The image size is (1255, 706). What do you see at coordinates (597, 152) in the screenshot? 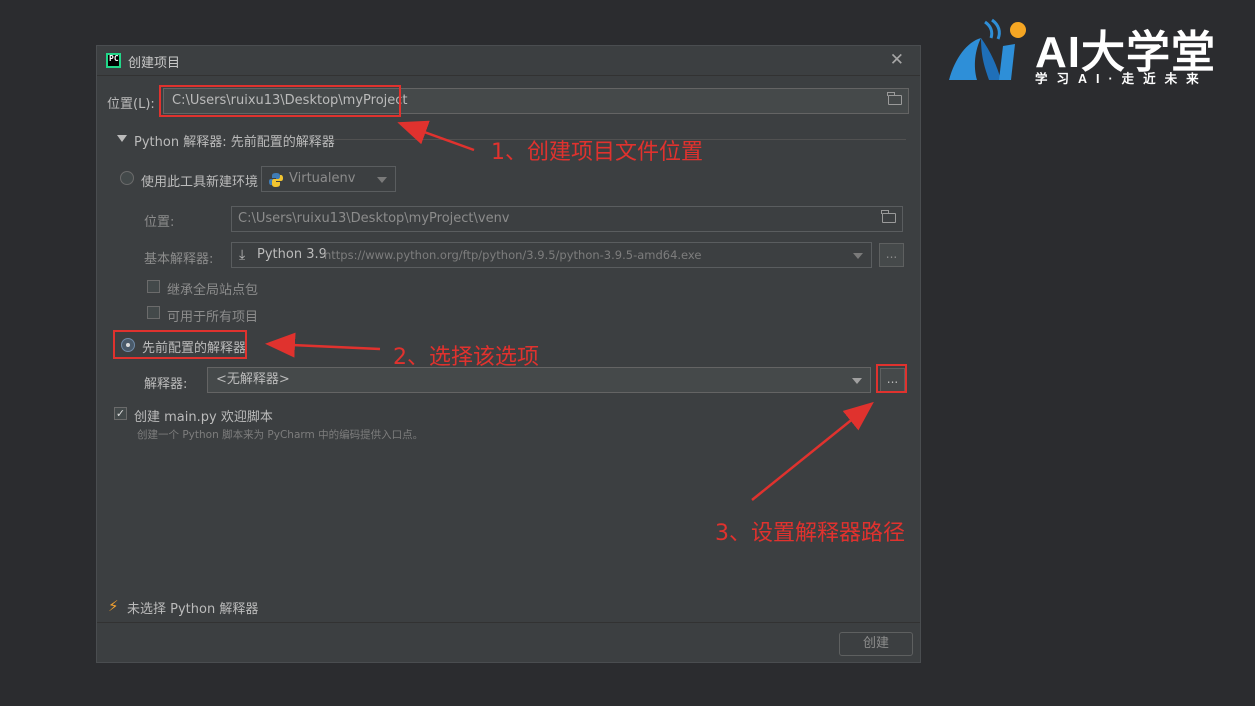
I see `annotation-step1: 1、创建项目文件位置` at bounding box center [597, 152].